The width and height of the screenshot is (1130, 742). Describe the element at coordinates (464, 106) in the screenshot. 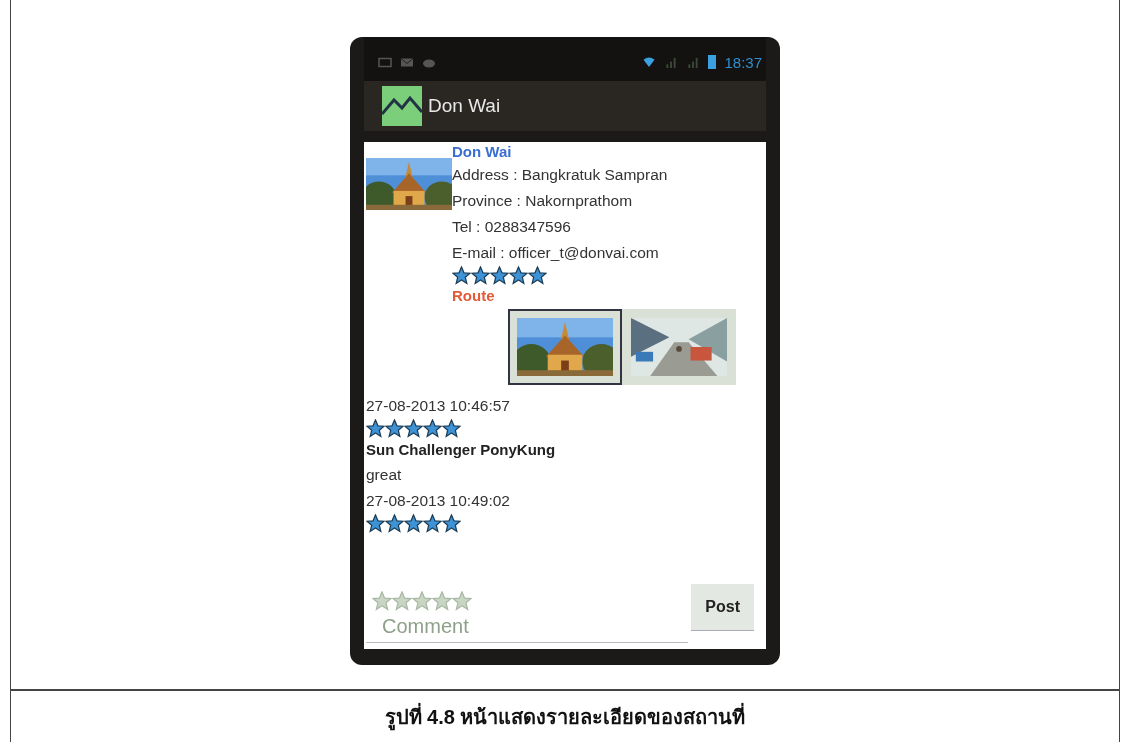

I see `app-title: Don Wai` at that location.